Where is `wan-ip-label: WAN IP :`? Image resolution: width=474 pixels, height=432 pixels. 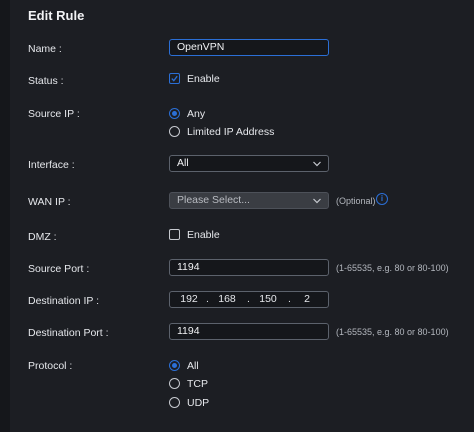
wan-ip-label: WAN IP : is located at coordinates (49, 202).